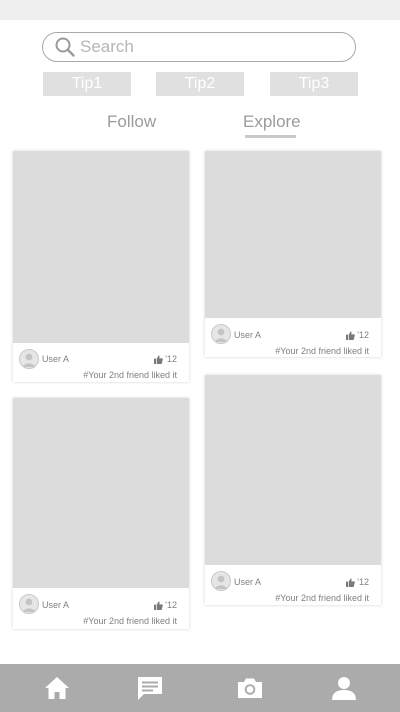 The width and height of the screenshot is (400, 712). I want to click on chat-icon, so click(150, 688).